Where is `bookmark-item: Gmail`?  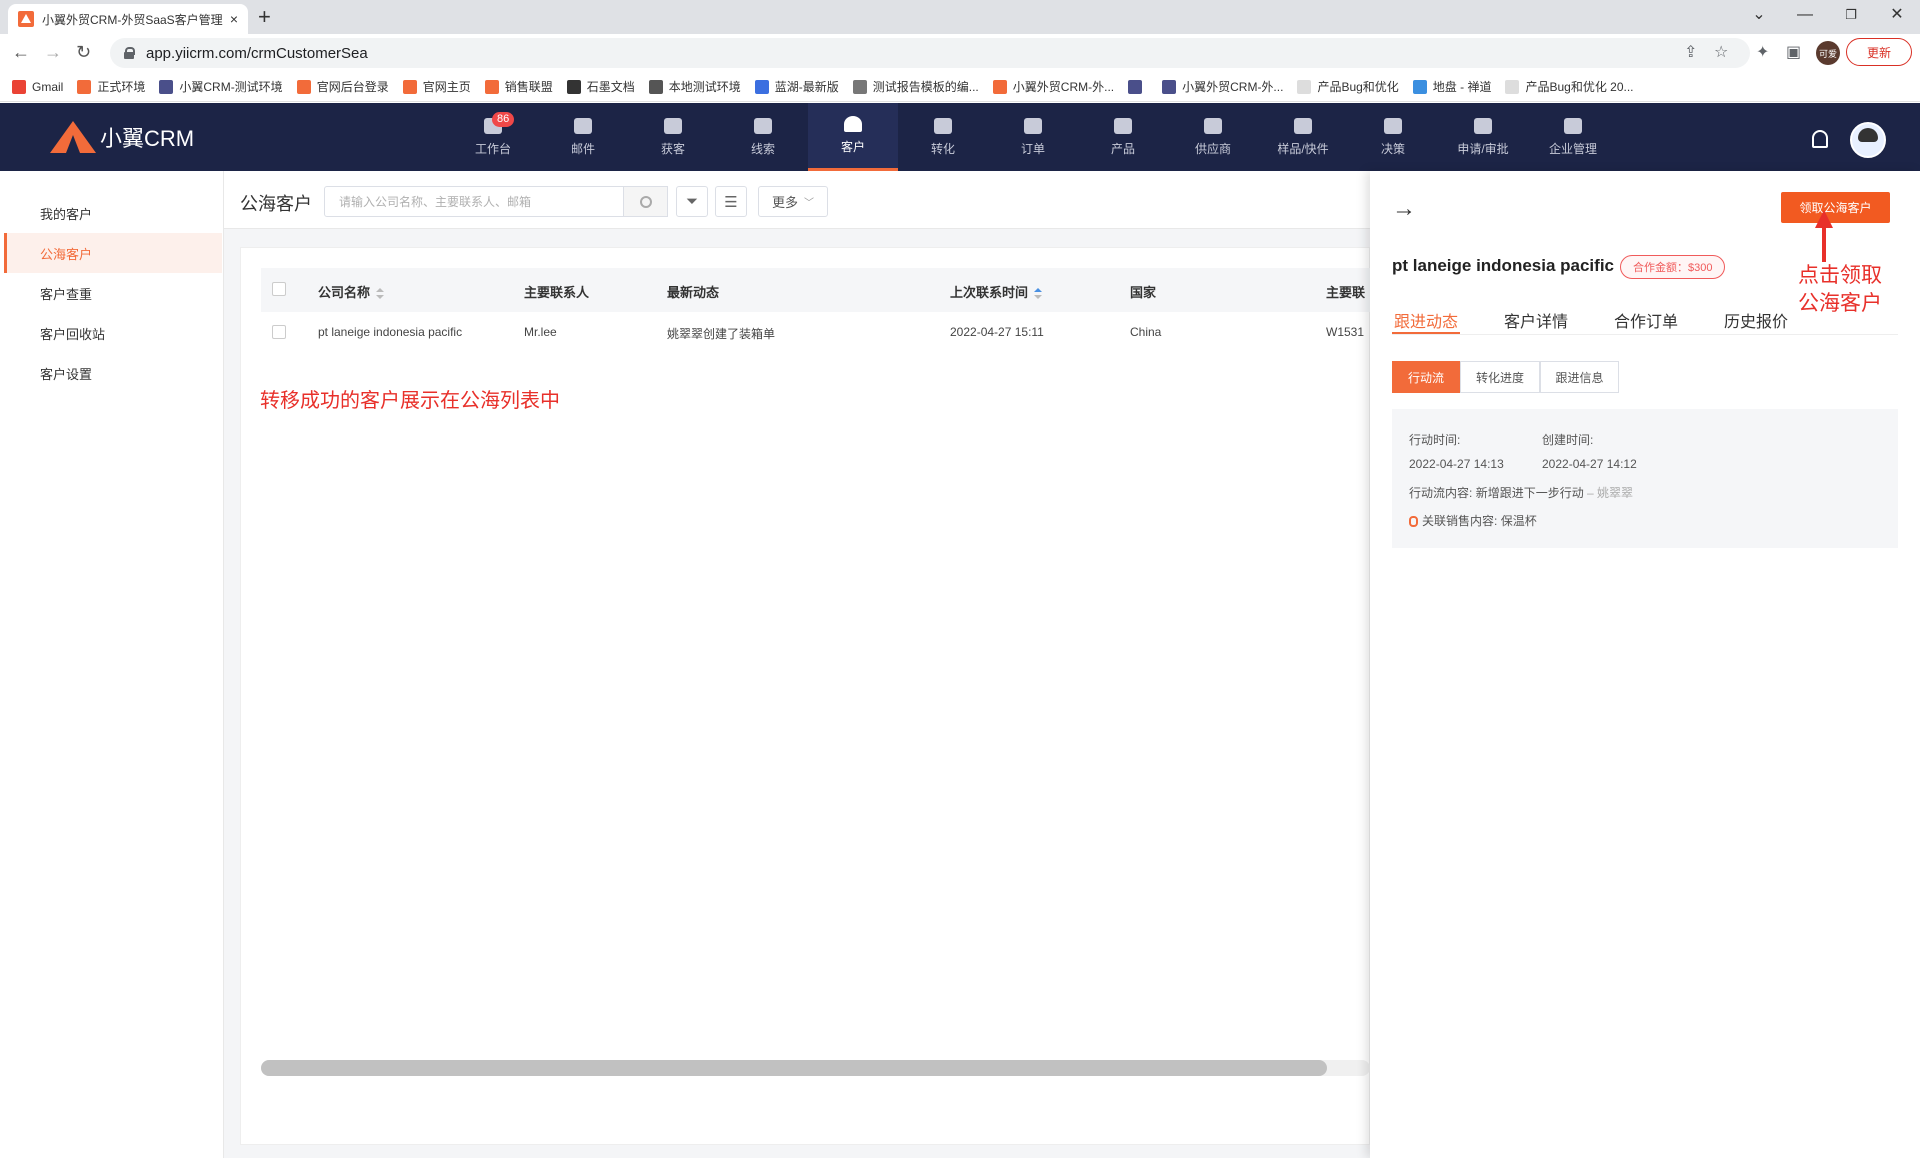
bookmark-item: Gmail is located at coordinates (37, 86).